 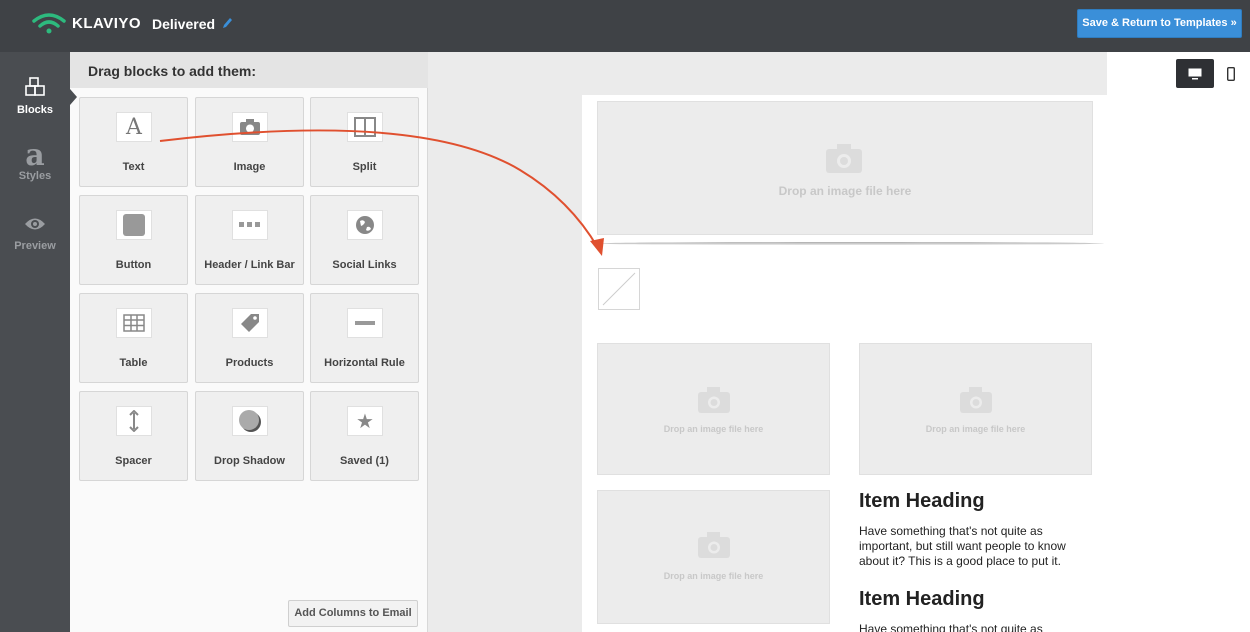 I want to click on mobile-view-button, so click(x=1231, y=73).